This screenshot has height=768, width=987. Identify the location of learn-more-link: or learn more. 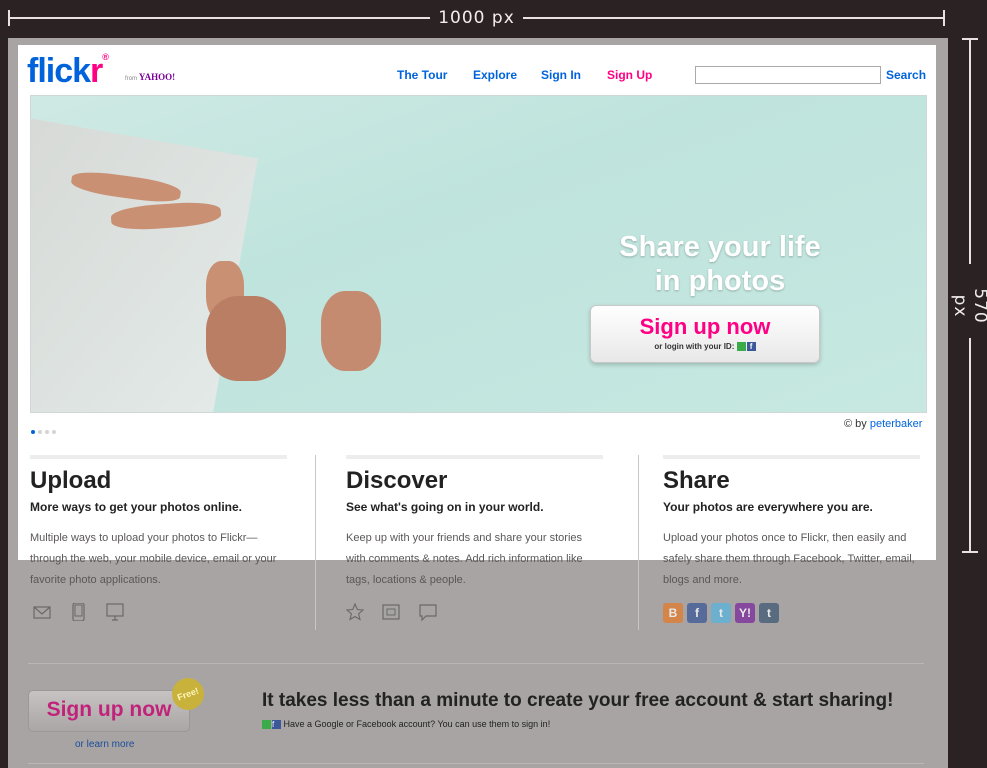
(104, 744).